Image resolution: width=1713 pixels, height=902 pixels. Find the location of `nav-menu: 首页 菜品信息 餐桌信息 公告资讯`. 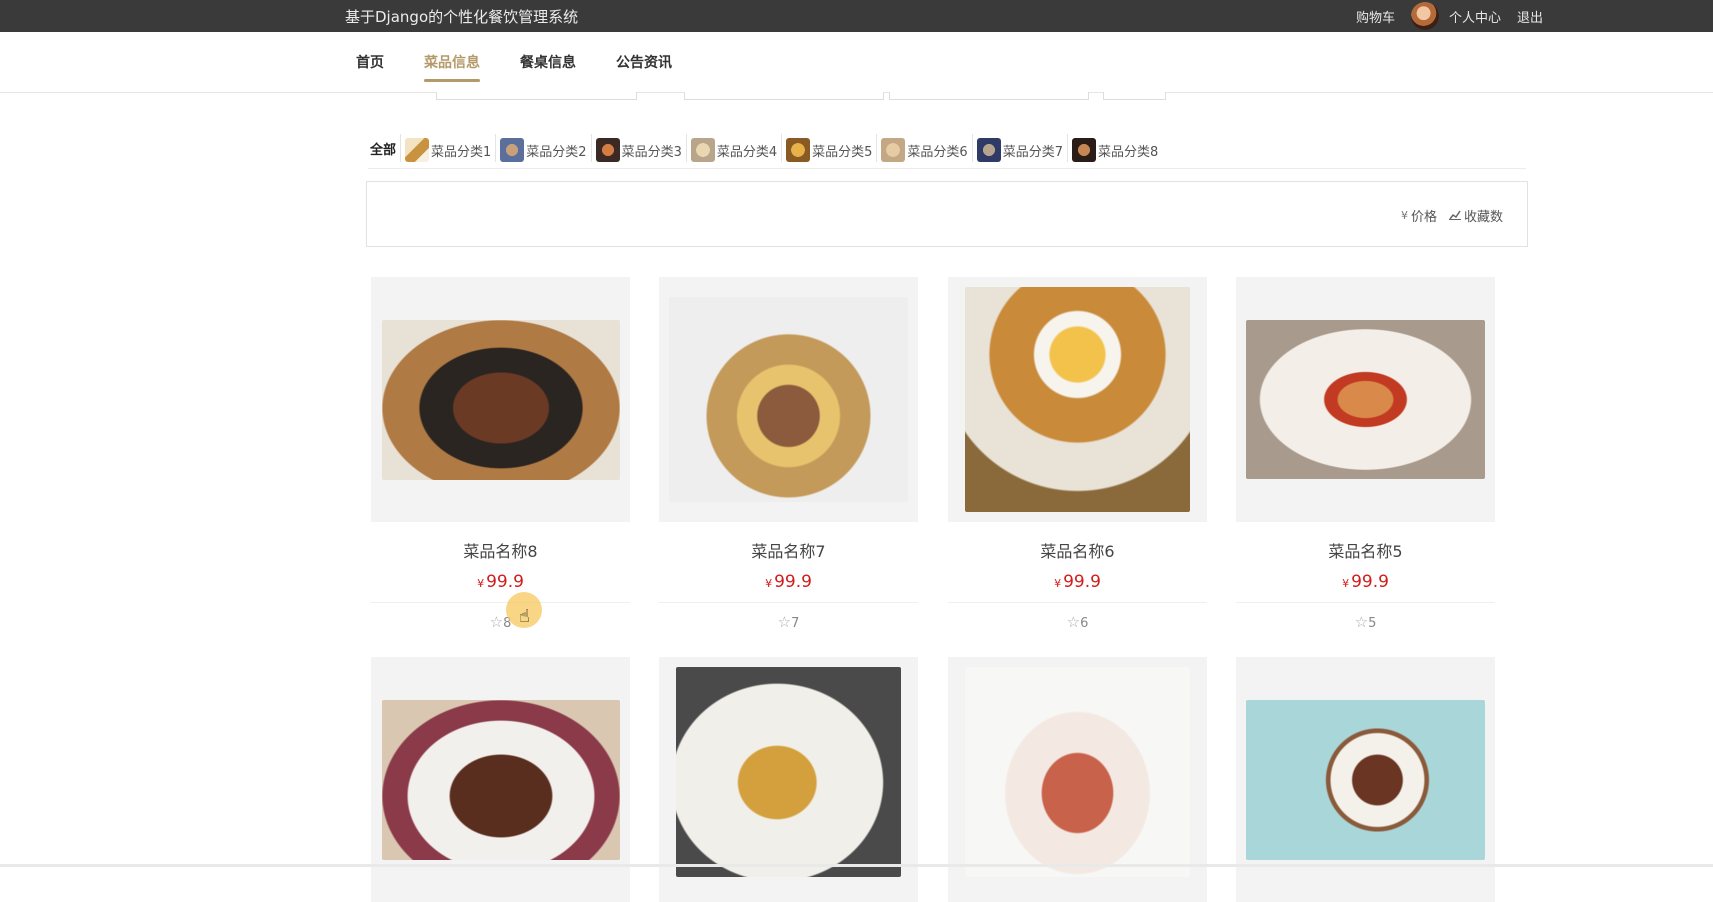

nav-menu: 首页 菜品信息 餐桌信息 公告资讯 is located at coordinates (514, 62).